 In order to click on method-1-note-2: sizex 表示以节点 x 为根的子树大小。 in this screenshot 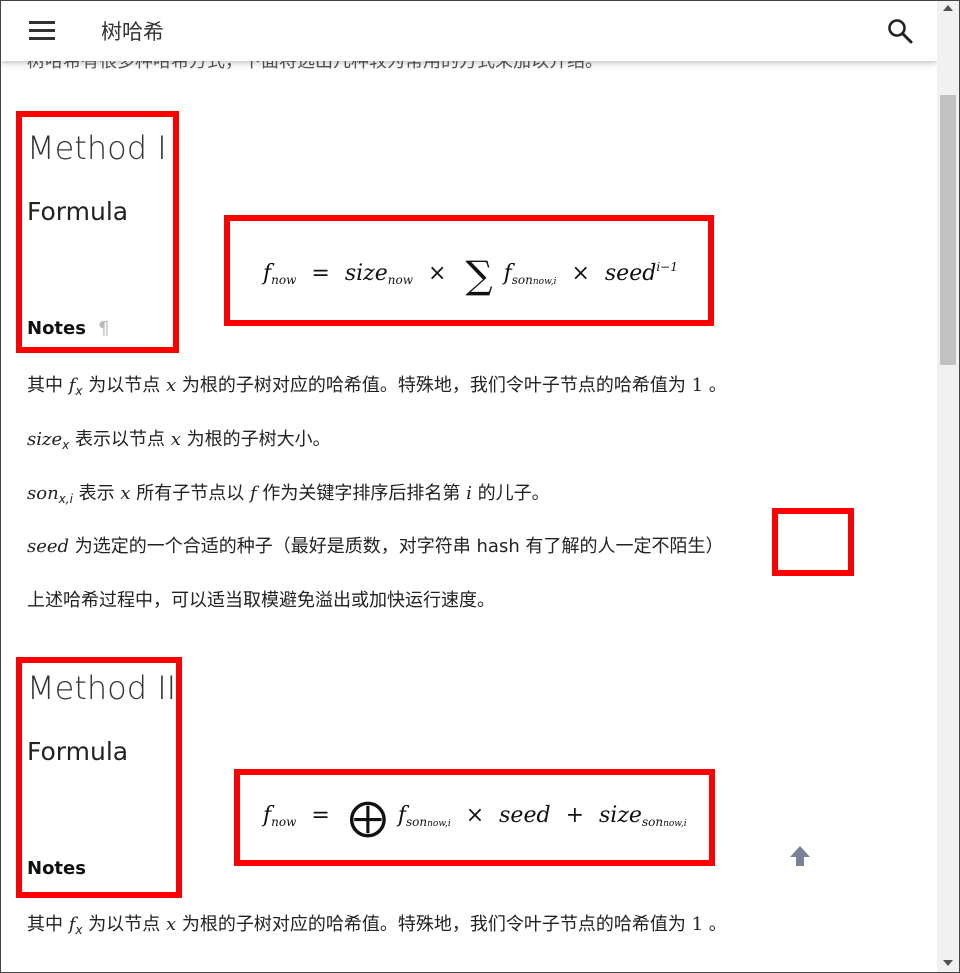, I will do `click(179, 440)`.